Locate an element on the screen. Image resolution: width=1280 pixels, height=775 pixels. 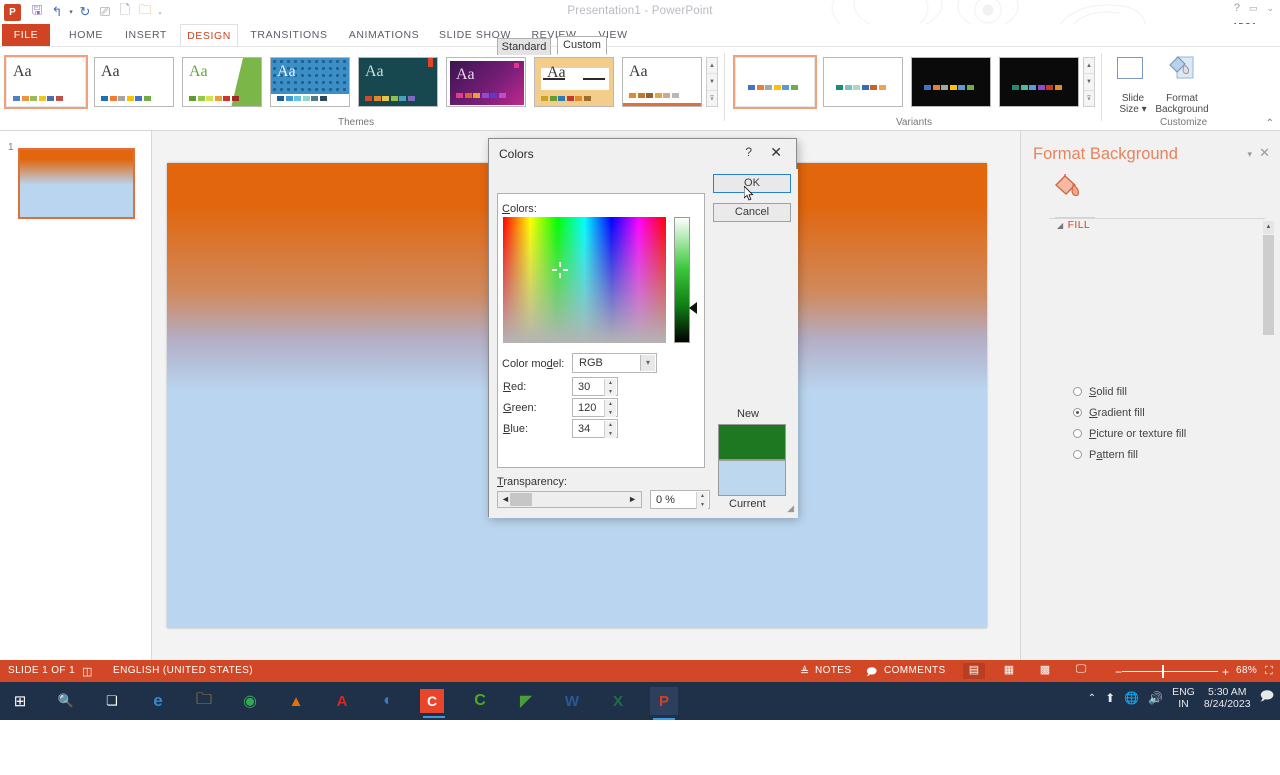
tab-insert: INSERT is located at coordinates (146, 35).